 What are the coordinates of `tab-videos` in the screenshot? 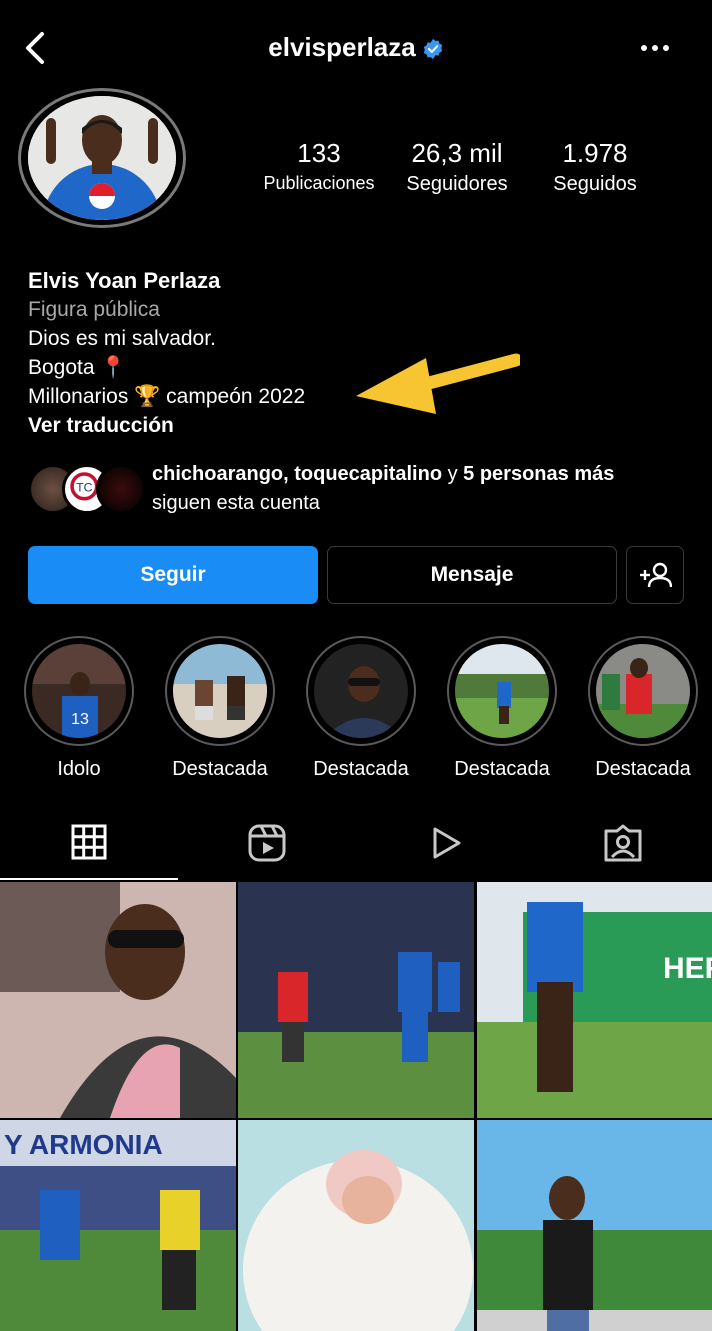 It's located at (445, 843).